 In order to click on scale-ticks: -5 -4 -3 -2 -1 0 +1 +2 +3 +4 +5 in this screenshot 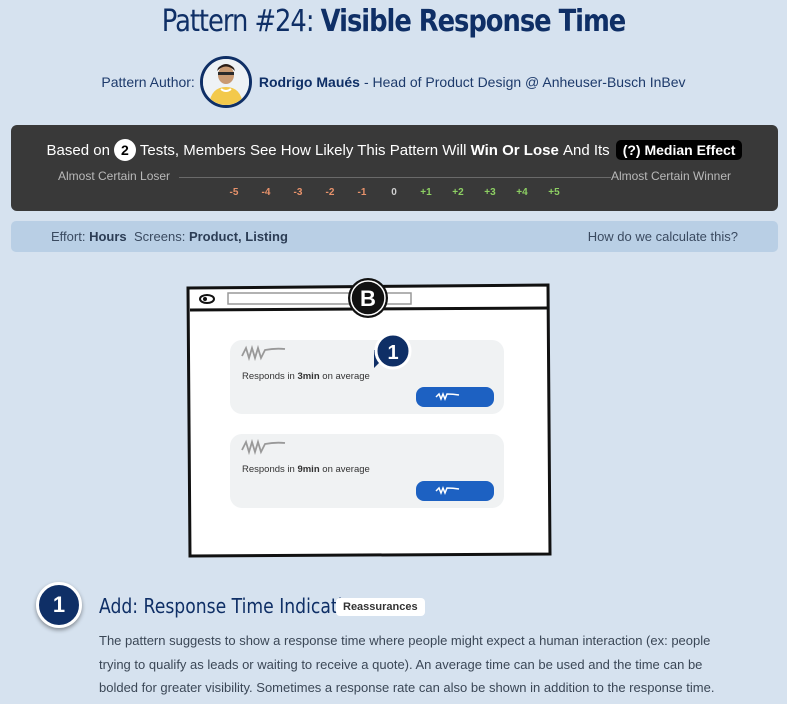, I will do `click(394, 194)`.